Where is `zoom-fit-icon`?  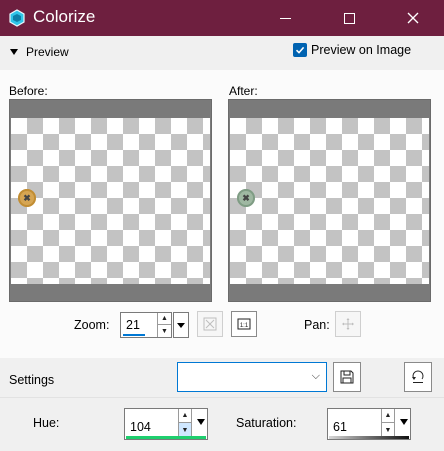 zoom-fit-icon is located at coordinates (210, 324).